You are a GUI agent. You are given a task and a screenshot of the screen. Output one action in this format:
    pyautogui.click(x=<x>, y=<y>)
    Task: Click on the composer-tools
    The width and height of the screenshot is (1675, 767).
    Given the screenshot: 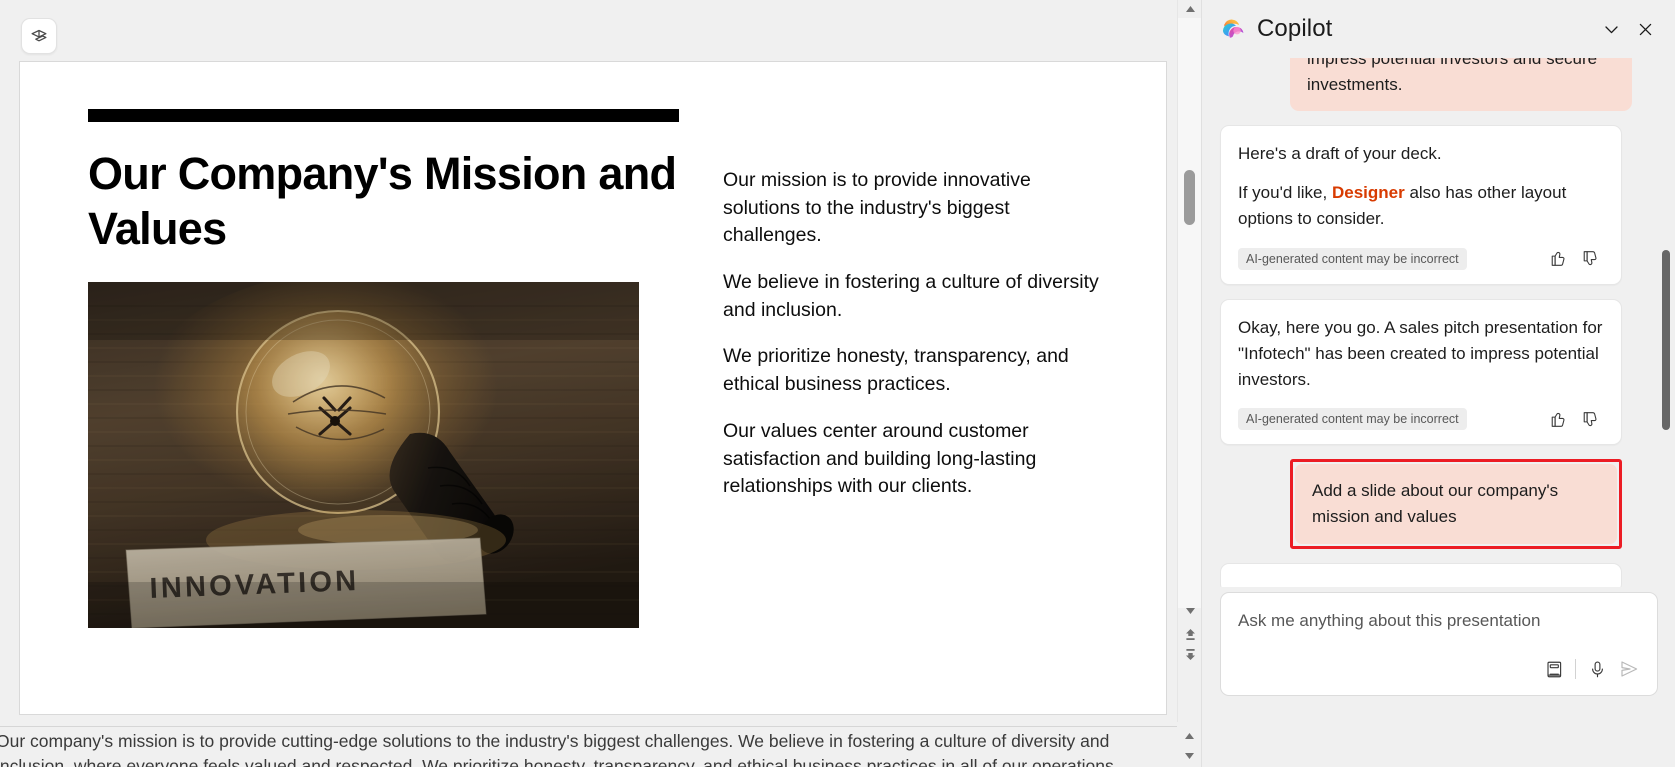 What is the action you would take?
    pyautogui.click(x=1591, y=669)
    